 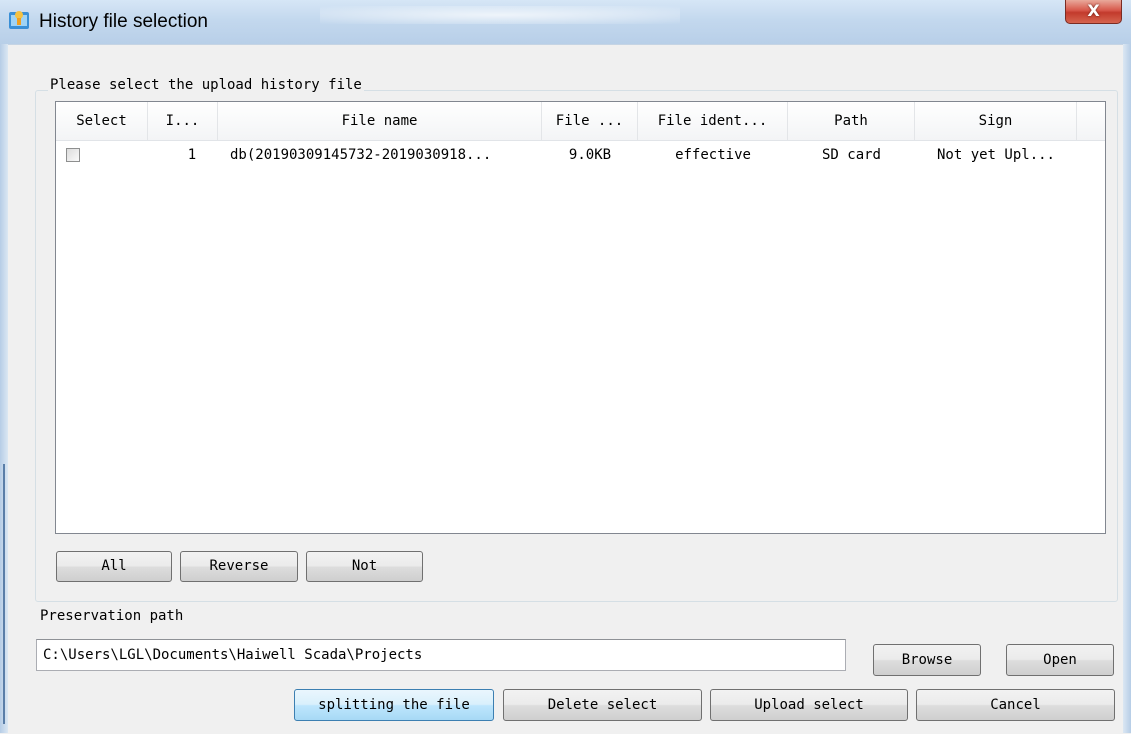 What do you see at coordinates (602, 705) in the screenshot?
I see `delete-select-button: Delete select` at bounding box center [602, 705].